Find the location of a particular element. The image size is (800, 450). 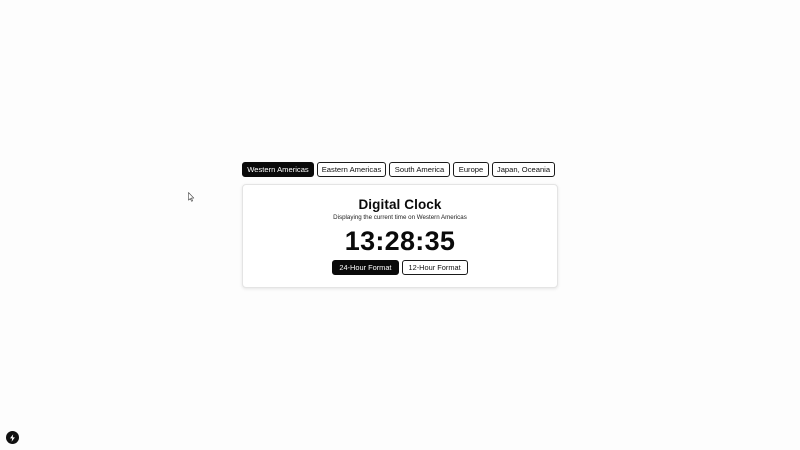

mouse-cursor-icon is located at coordinates (191, 197).